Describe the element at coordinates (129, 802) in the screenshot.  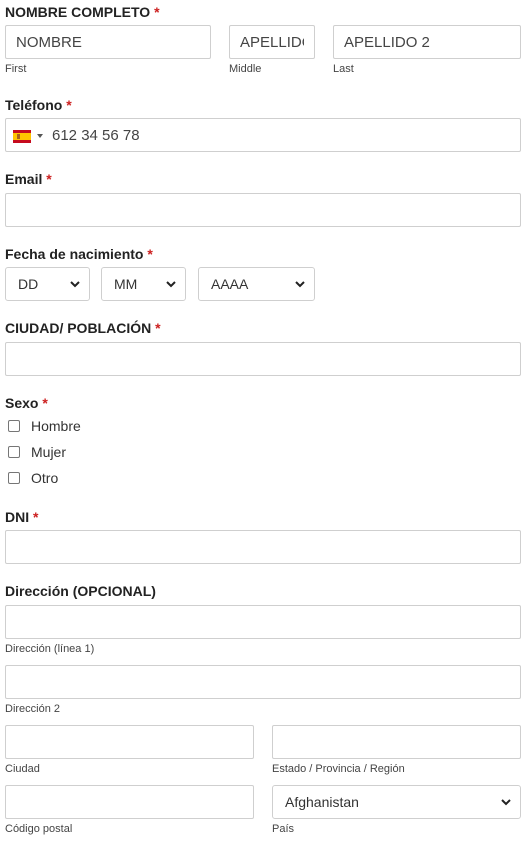
I see `address-zip-input` at that location.